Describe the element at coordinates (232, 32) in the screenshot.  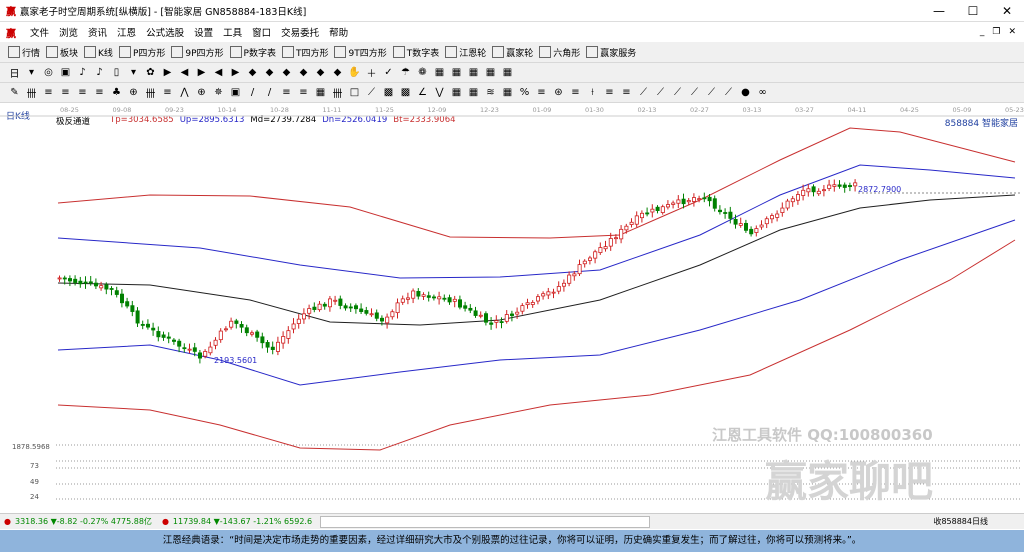
I see `menu-item: 工具` at that location.